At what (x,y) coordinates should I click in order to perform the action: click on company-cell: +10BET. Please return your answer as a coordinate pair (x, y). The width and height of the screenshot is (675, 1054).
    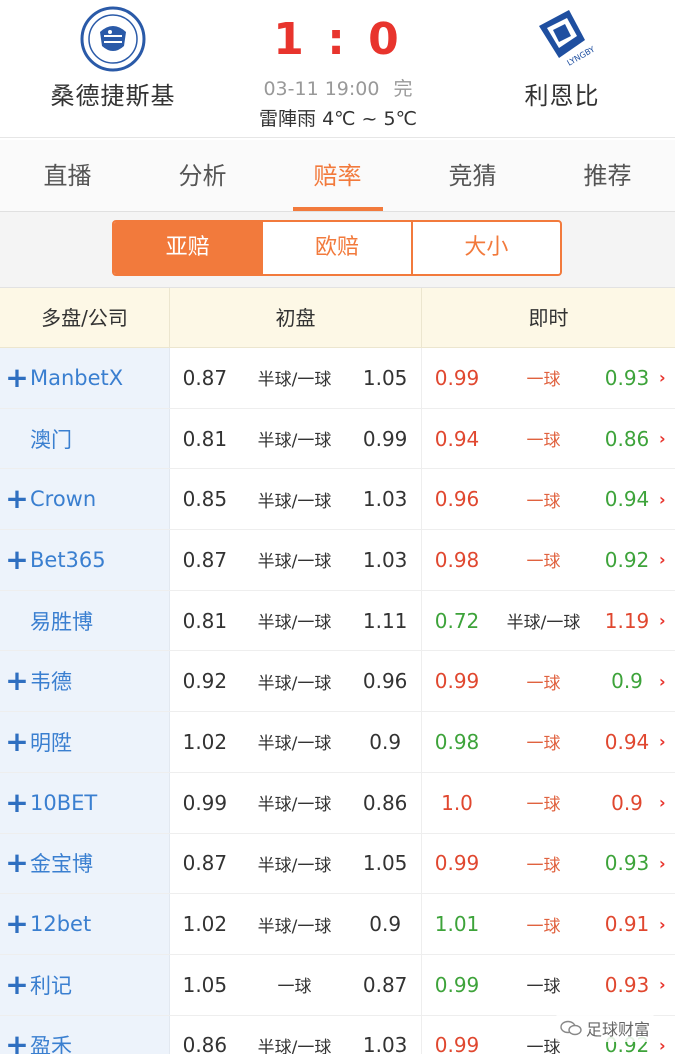
    Looking at the image, I should click on (85, 802).